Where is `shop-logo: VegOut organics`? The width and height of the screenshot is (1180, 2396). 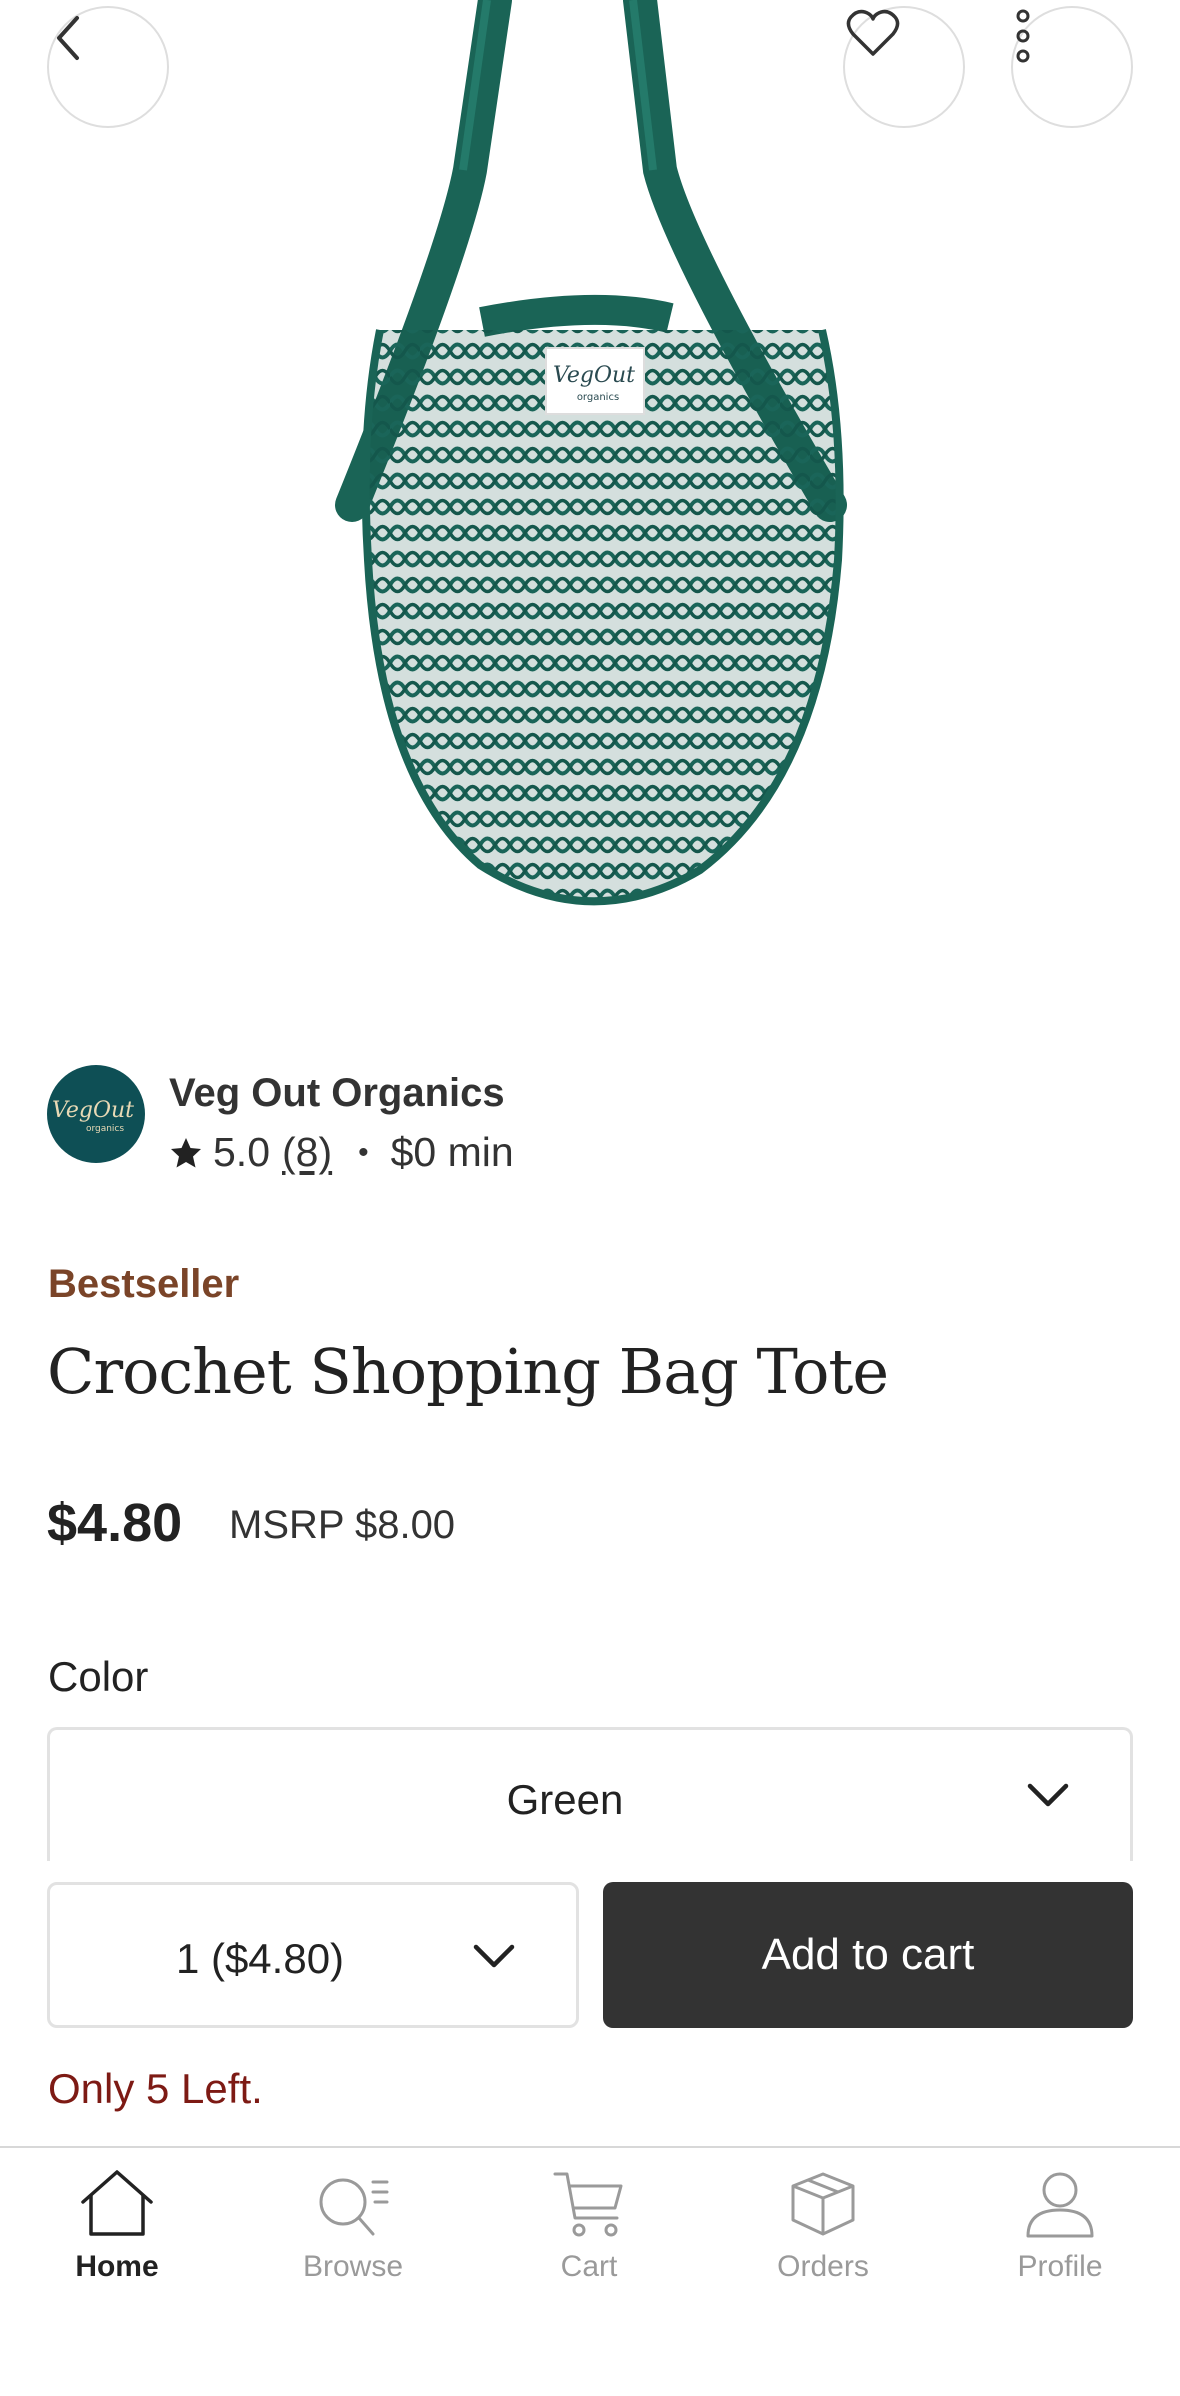 shop-logo: VegOut organics is located at coordinates (96, 1114).